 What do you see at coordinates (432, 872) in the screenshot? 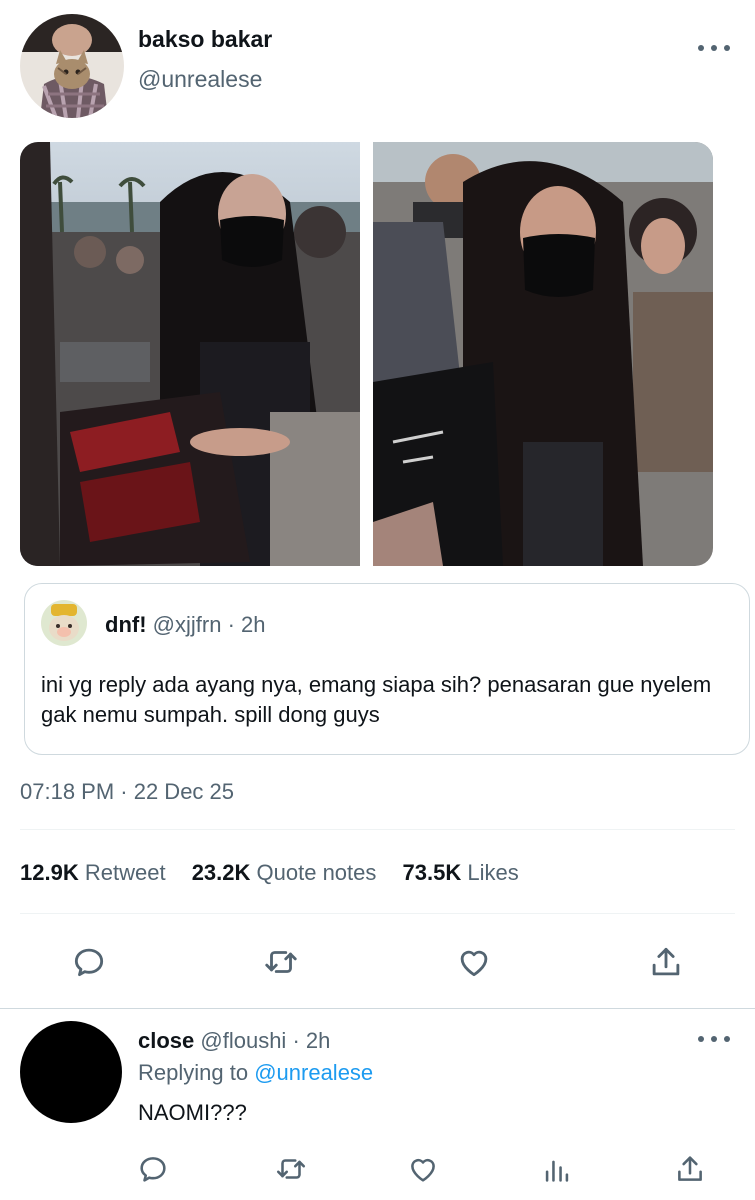
I see `like-count: 73.5K` at bounding box center [432, 872].